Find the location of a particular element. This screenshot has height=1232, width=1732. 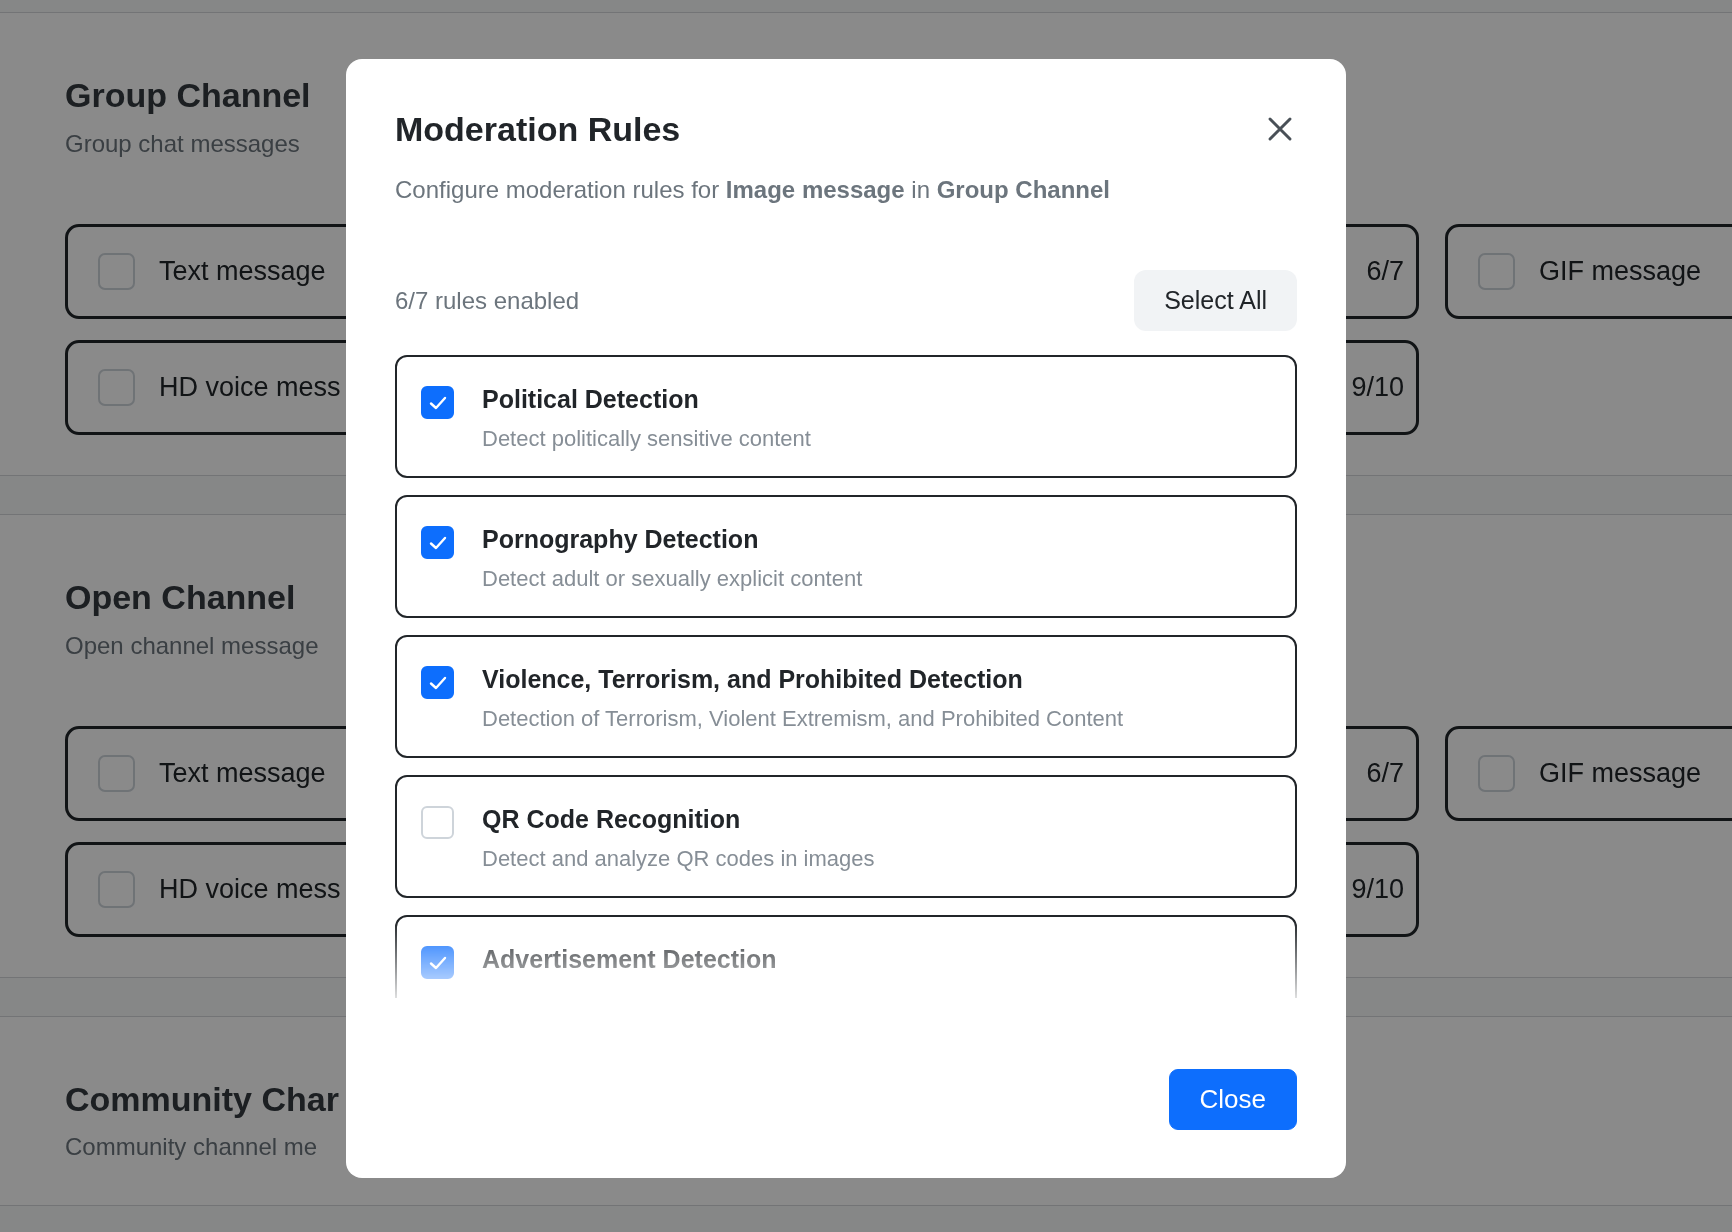

rule-name: Pornography Detection is located at coordinates (621, 540).